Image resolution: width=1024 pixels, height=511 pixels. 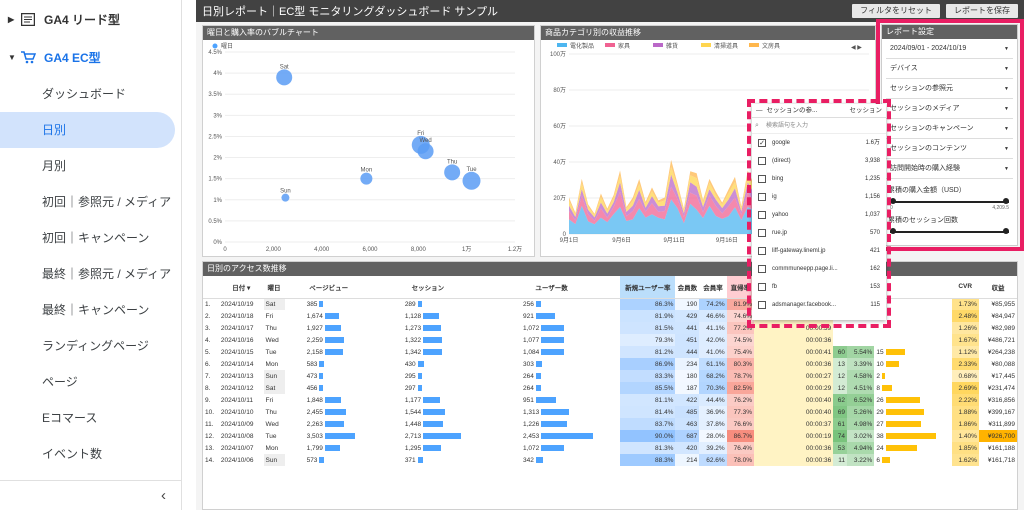 I want to click on table-cell: 463, so click(x=687, y=424).